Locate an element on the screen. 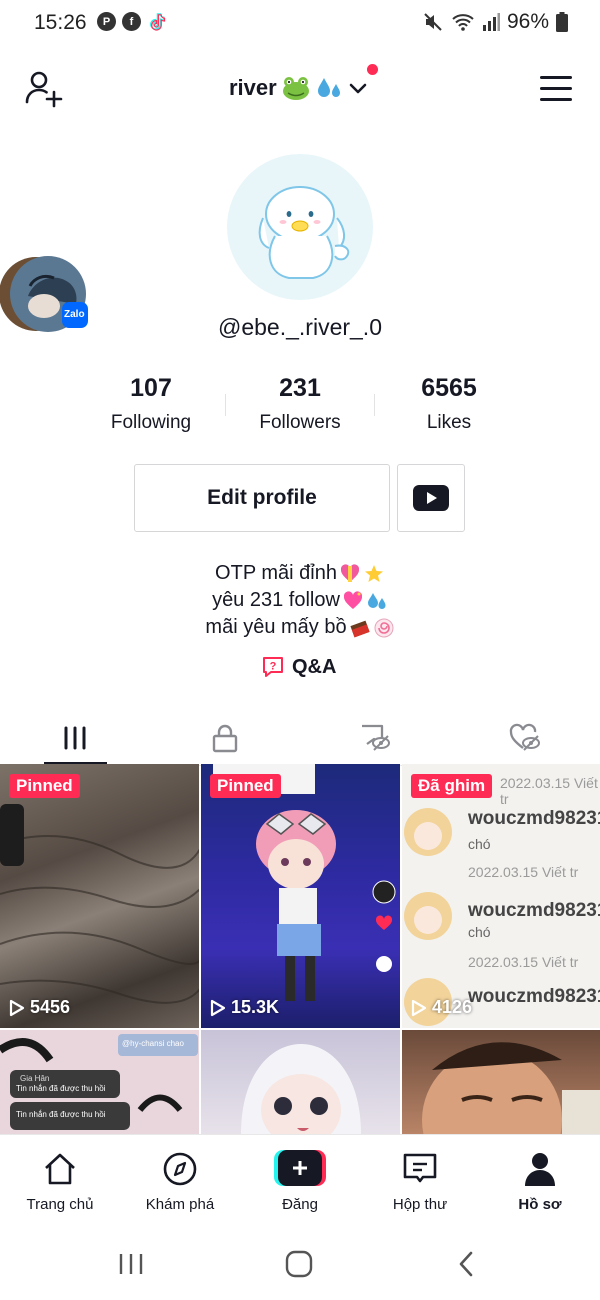 Image resolution: width=600 pixels, height=1300 pixels. view-count: 15.3K is located at coordinates (244, 1007).